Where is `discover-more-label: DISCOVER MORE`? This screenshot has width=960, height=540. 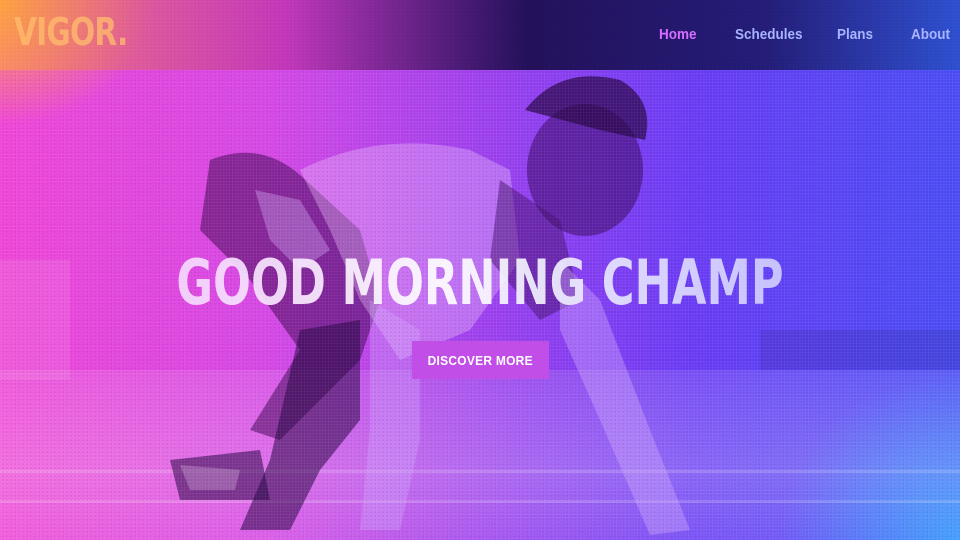 discover-more-label: DISCOVER MORE is located at coordinates (480, 360).